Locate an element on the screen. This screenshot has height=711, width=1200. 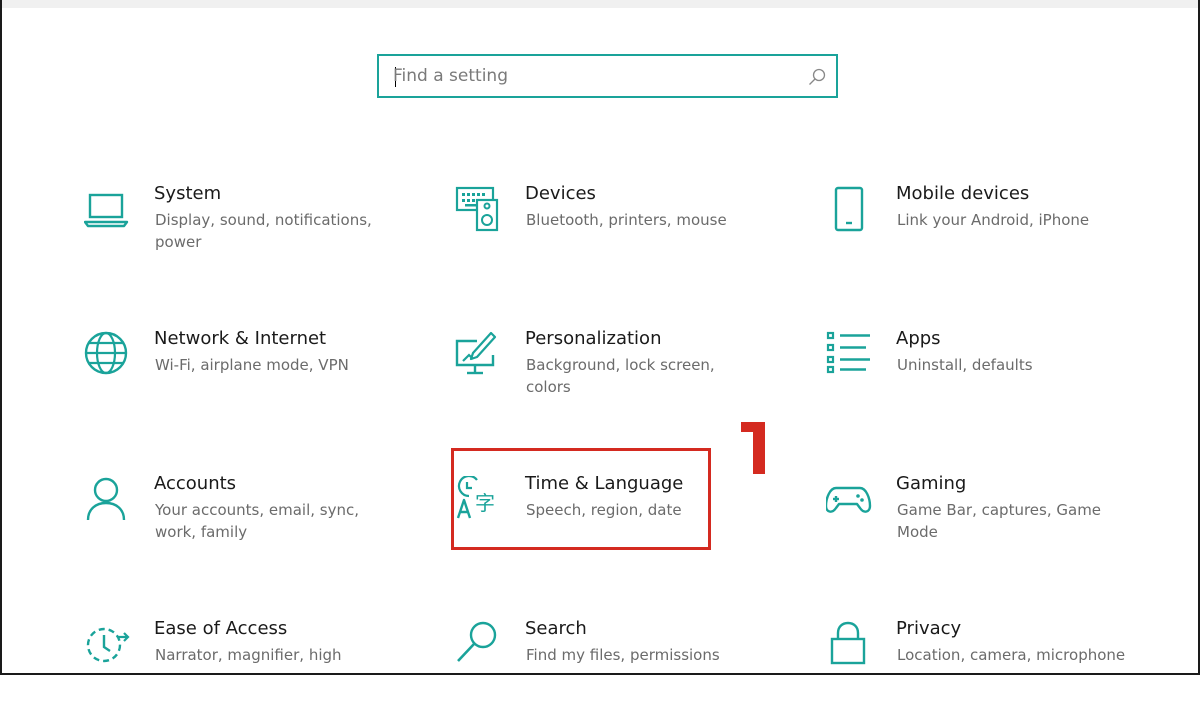
tile-title: Network & Internet is located at coordinates (240, 338).